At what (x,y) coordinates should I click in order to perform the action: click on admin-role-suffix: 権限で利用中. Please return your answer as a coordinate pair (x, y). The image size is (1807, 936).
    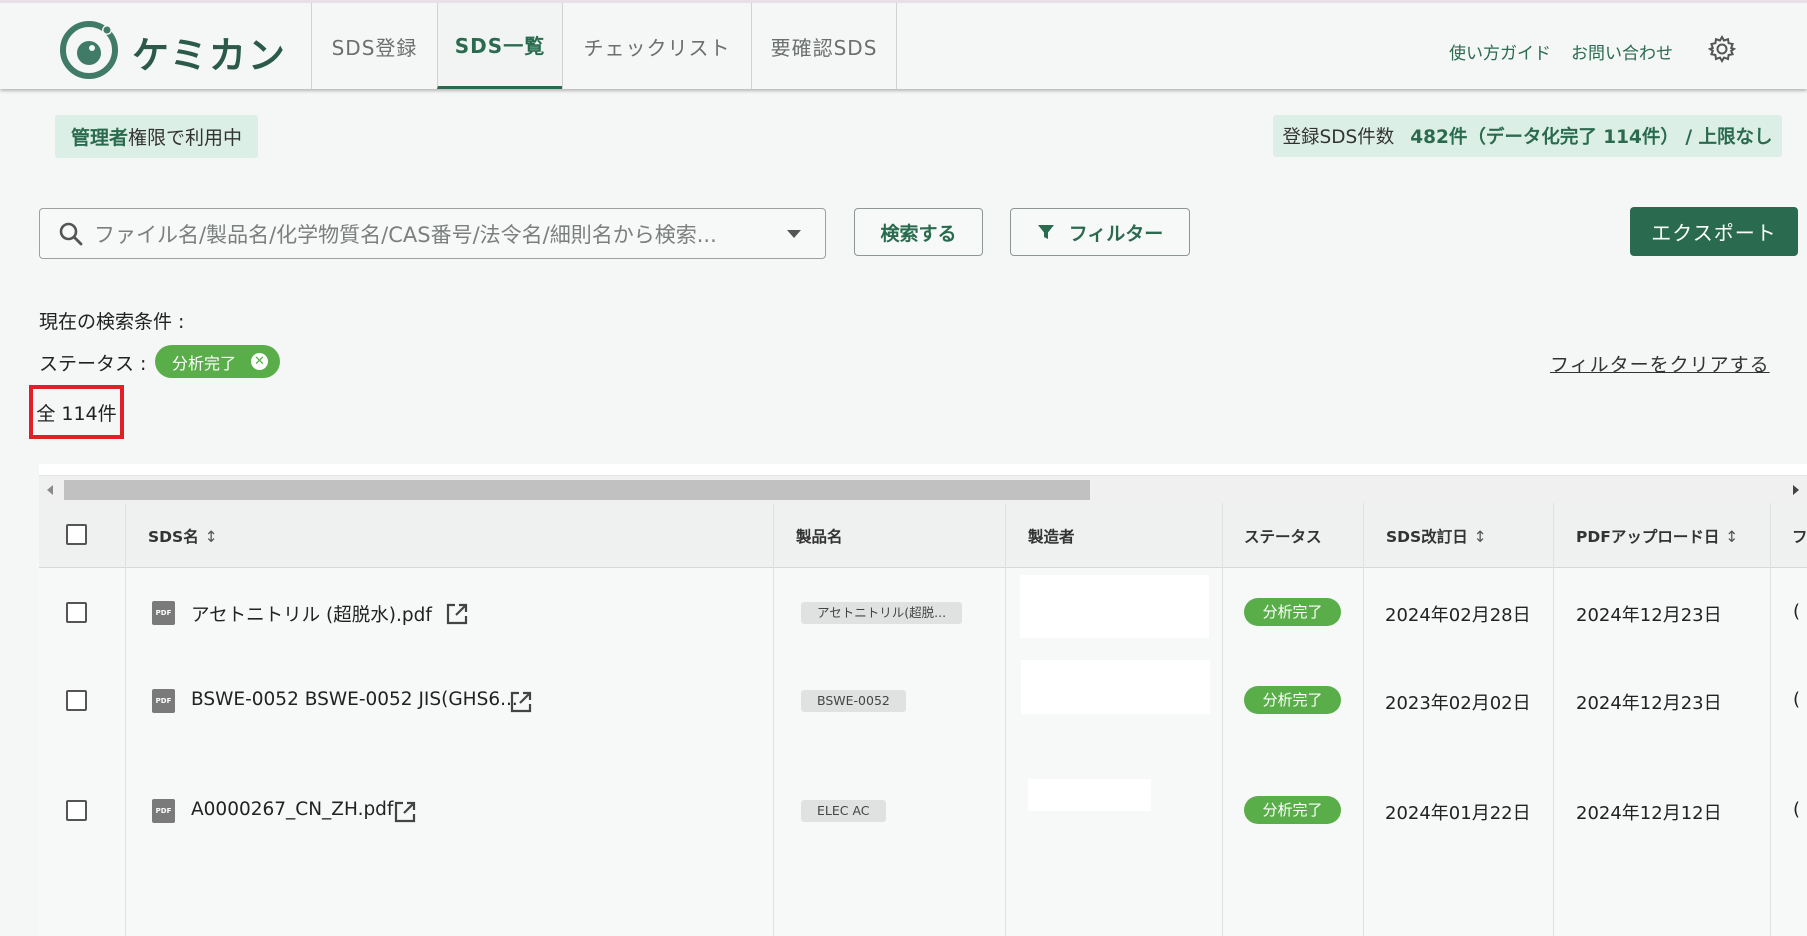
    Looking at the image, I should click on (185, 138).